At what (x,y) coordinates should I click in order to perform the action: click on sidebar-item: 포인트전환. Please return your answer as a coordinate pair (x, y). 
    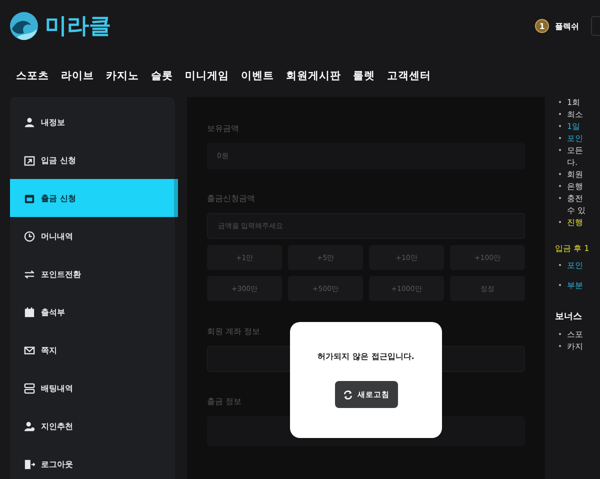
    Looking at the image, I should click on (92, 274).